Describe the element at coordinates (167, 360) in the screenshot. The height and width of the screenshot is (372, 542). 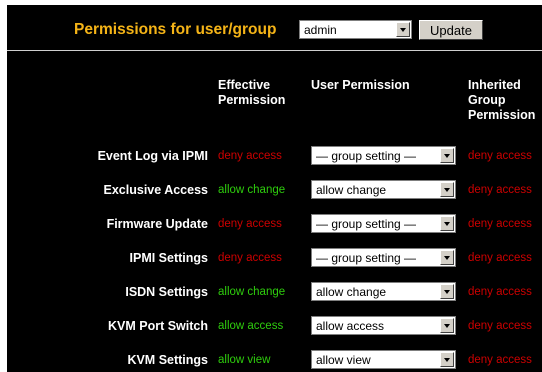
I see `permission-label: KVM Settings` at that location.